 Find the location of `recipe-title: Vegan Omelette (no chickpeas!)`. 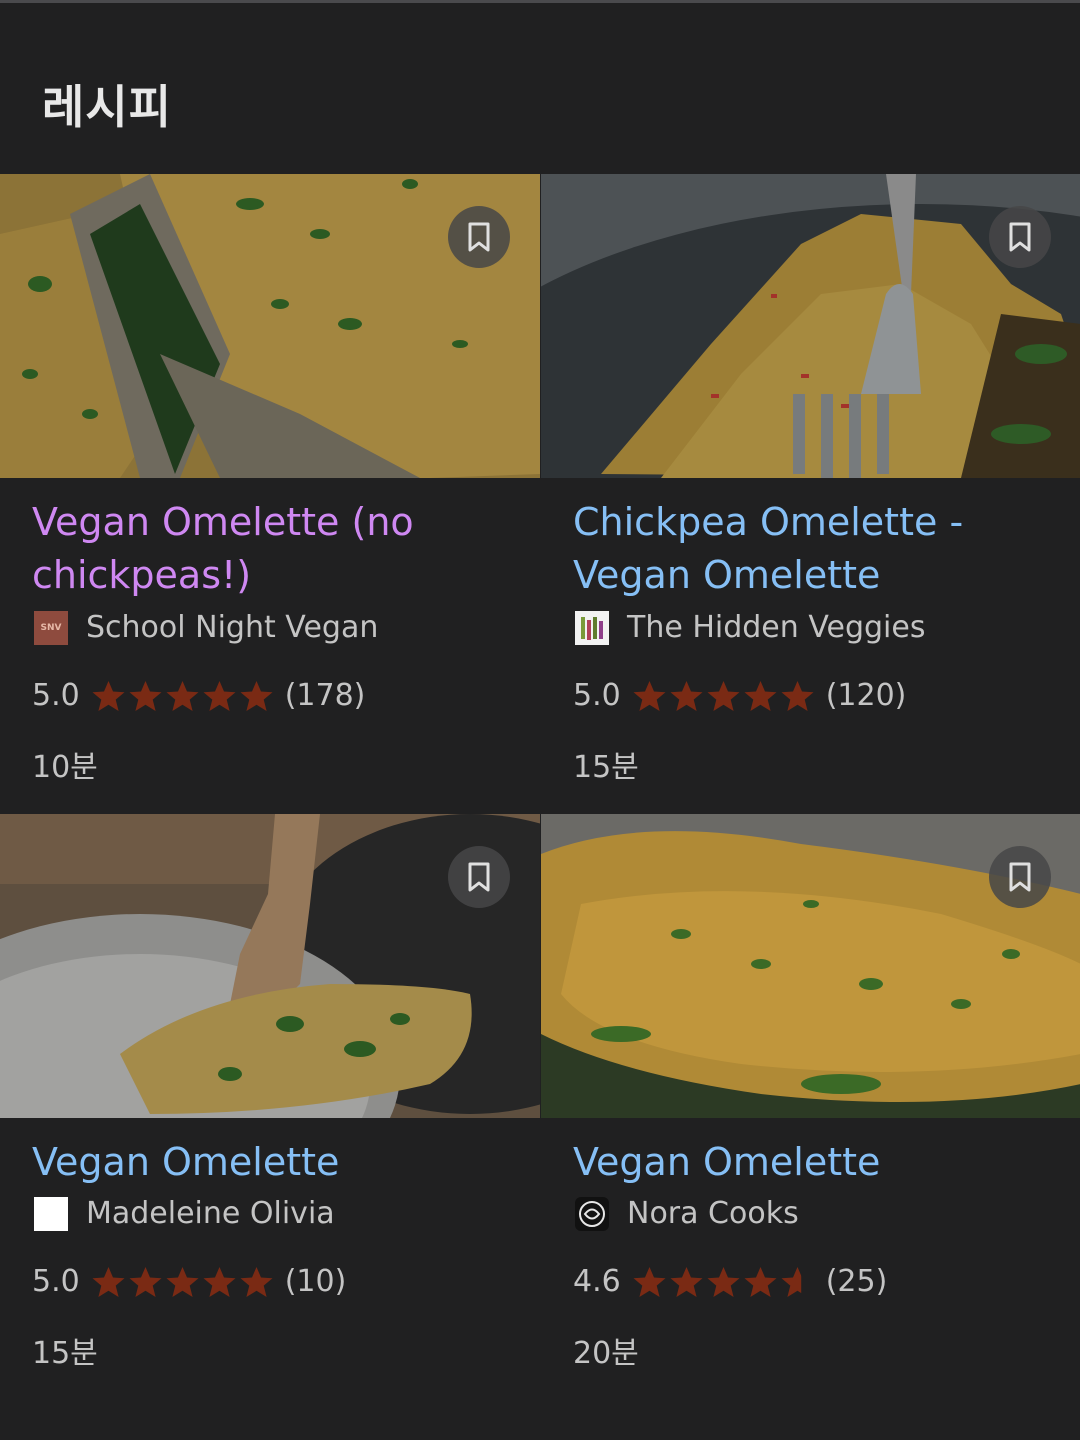

recipe-title: Vegan Omelette (no chickpeas!) is located at coordinates (282, 549).